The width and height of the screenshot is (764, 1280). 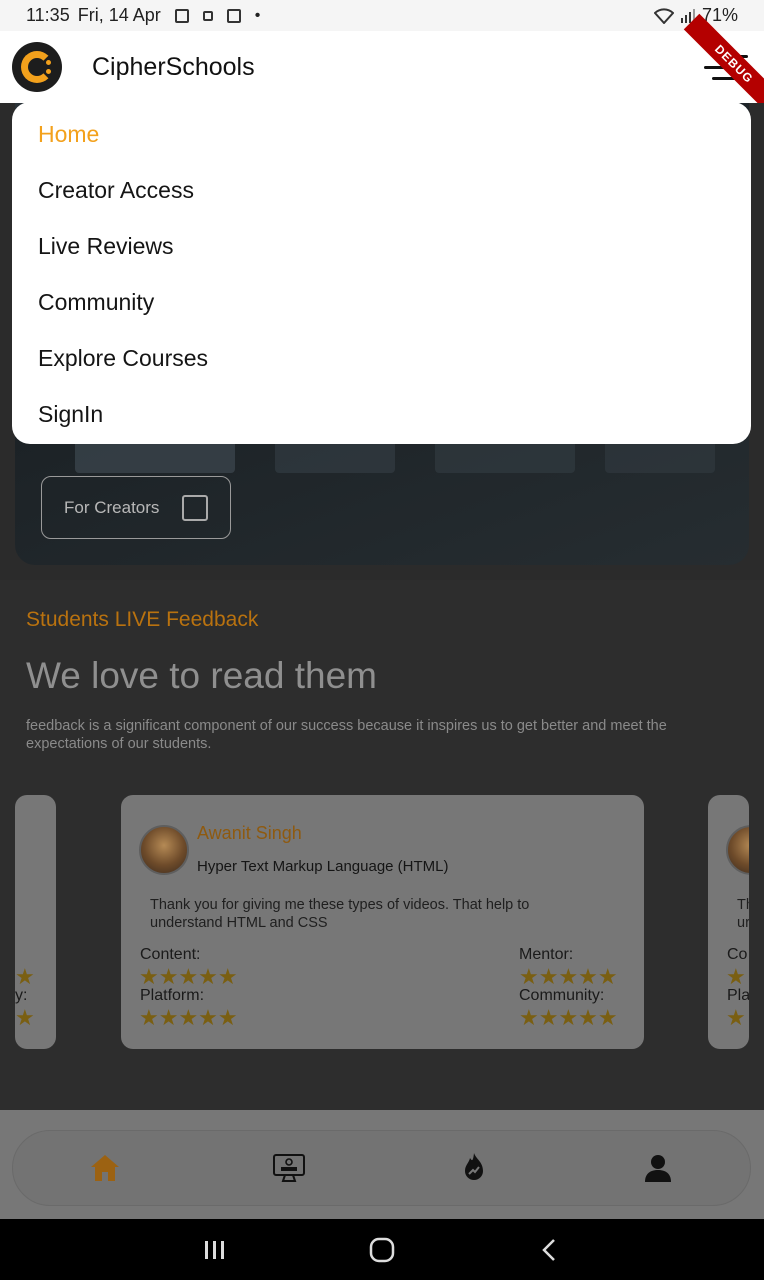 What do you see at coordinates (382, 15) in the screenshot?
I see `status-bar: 11:35 Fri, 14 Apr • 71%` at bounding box center [382, 15].